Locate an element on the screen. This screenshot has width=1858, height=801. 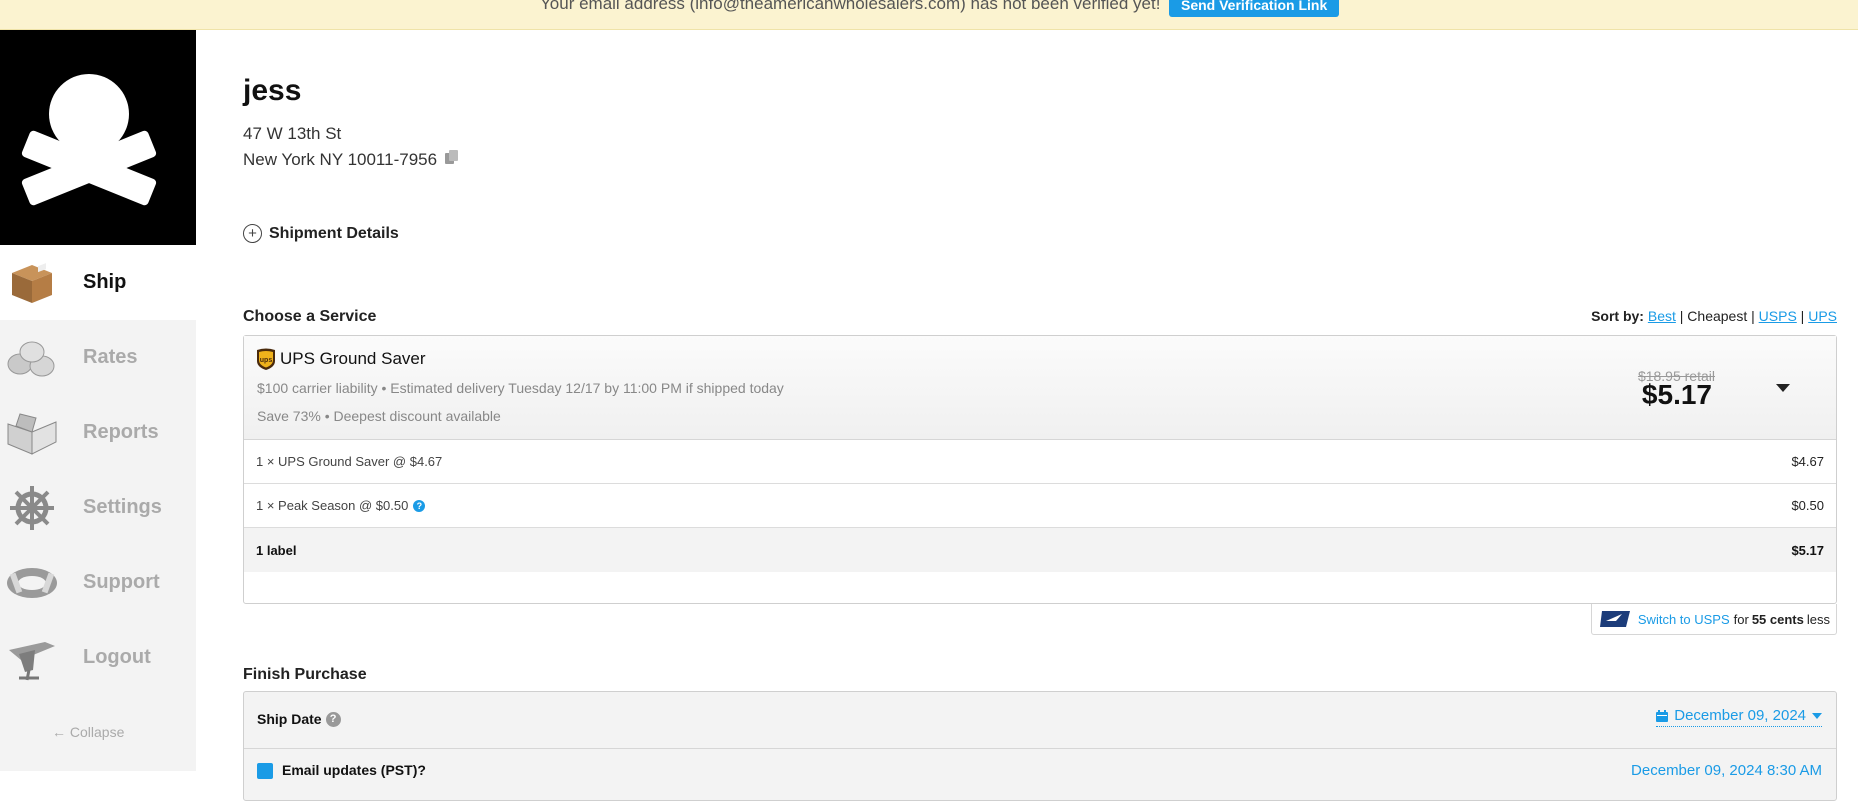
finish-purchase-title: Finish Purchase is located at coordinates (305, 674).